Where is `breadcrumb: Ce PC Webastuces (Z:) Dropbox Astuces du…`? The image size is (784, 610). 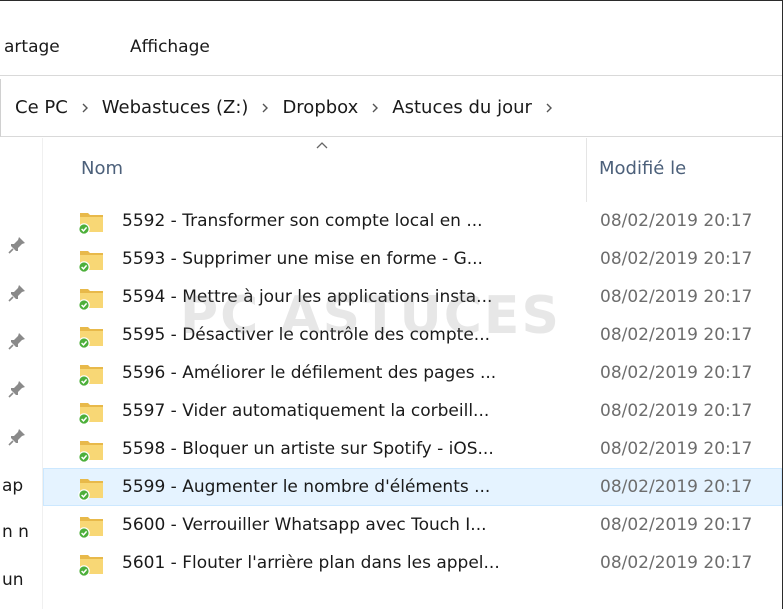 breadcrumb: Ce PC Webastuces (Z:) Dropbox Astuces du… is located at coordinates (391, 108).